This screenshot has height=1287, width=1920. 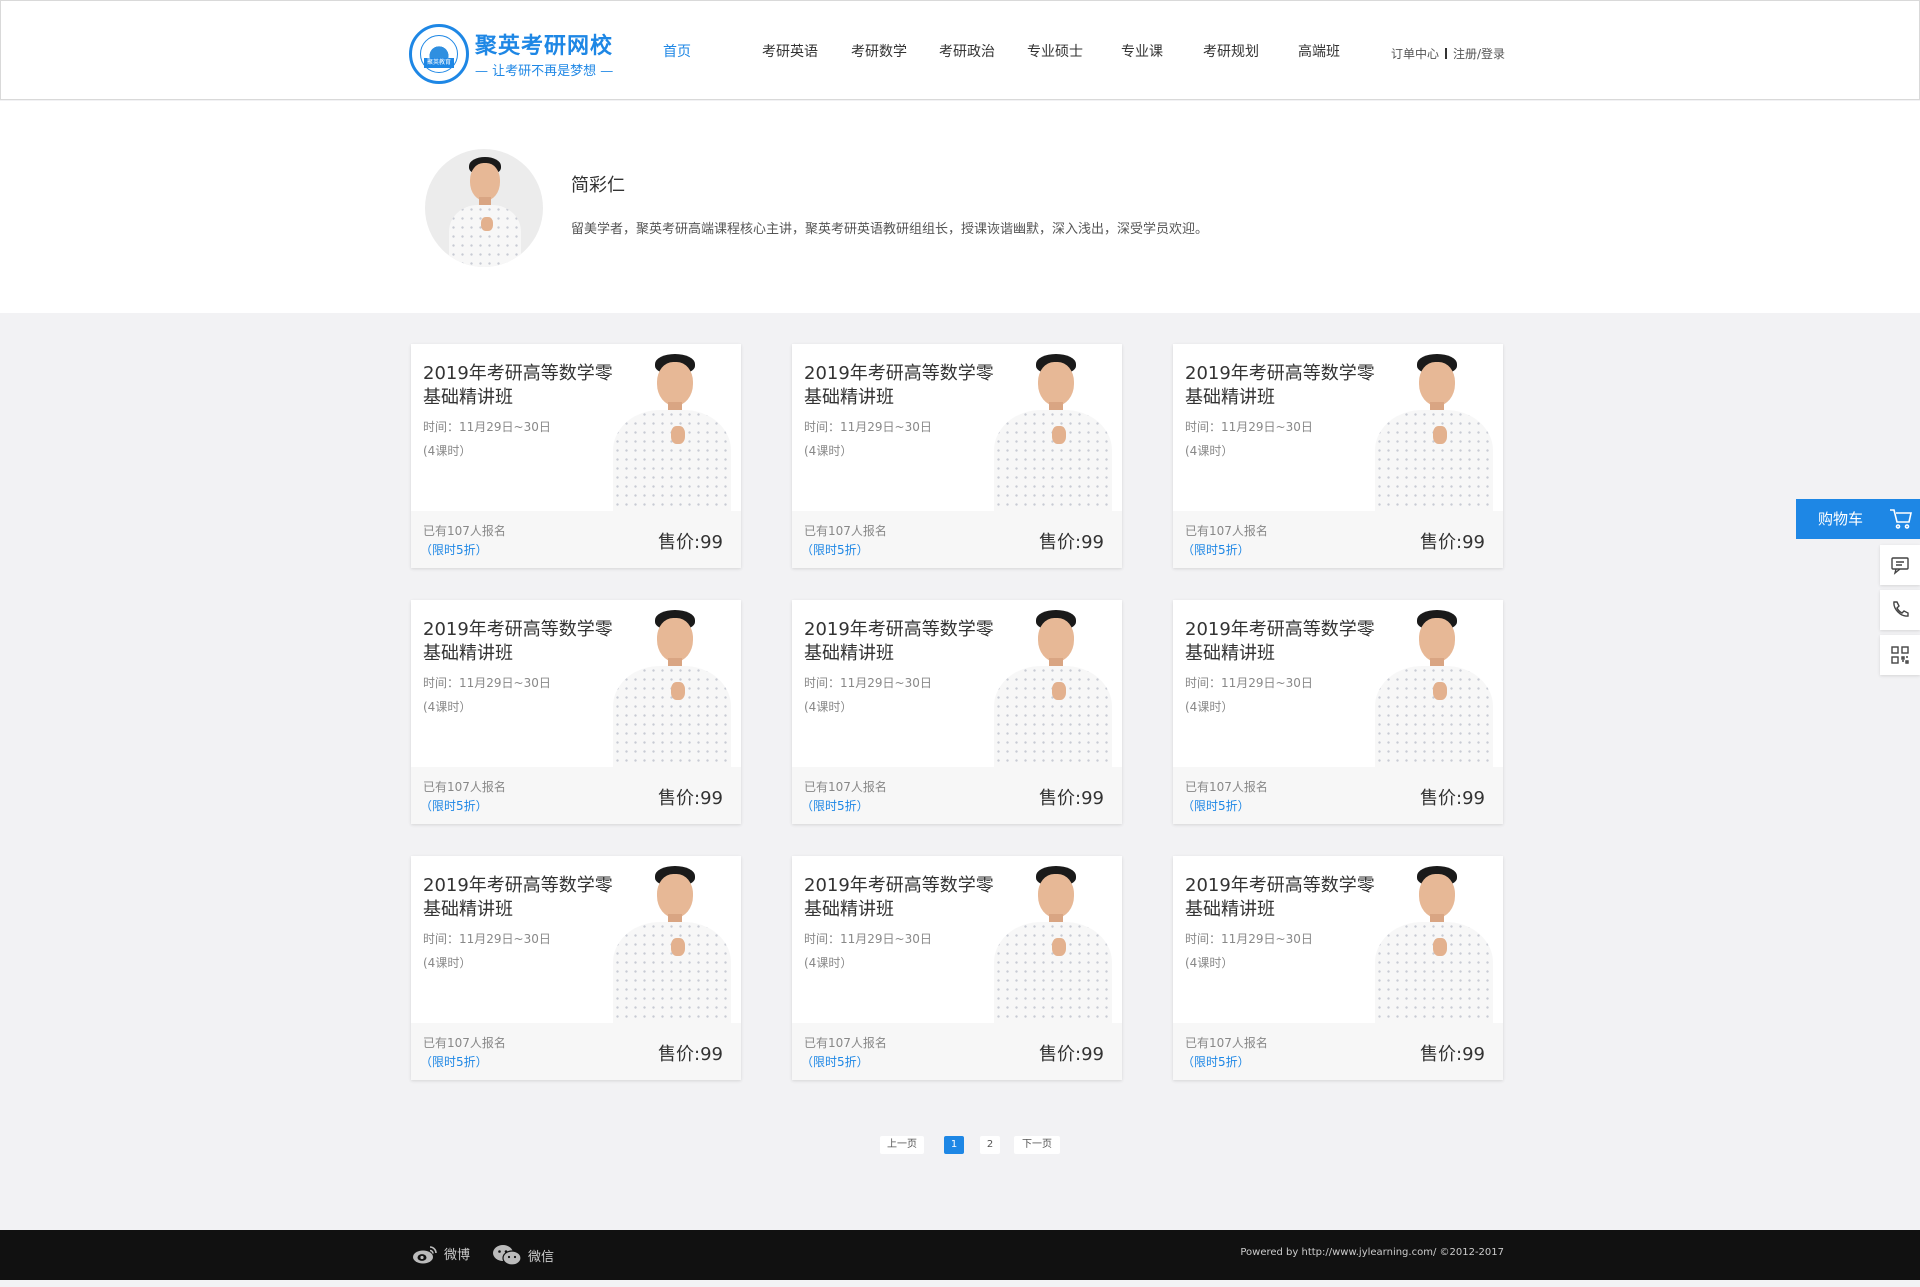 What do you see at coordinates (1142, 51) in the screenshot?
I see `nav-item: 专业课` at bounding box center [1142, 51].